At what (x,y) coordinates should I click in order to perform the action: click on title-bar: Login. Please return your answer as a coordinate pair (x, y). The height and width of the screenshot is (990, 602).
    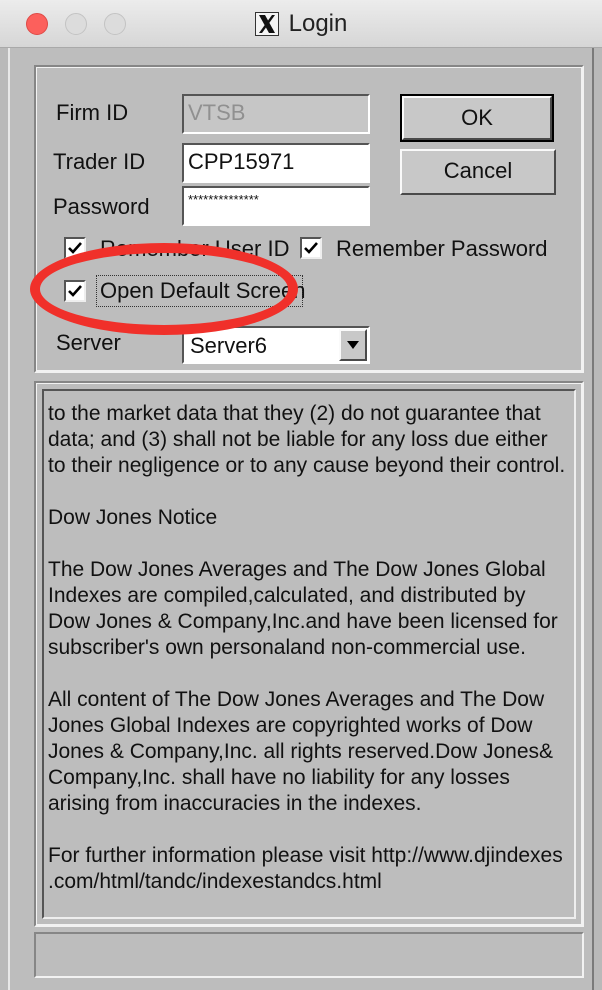
    Looking at the image, I should click on (301, 24).